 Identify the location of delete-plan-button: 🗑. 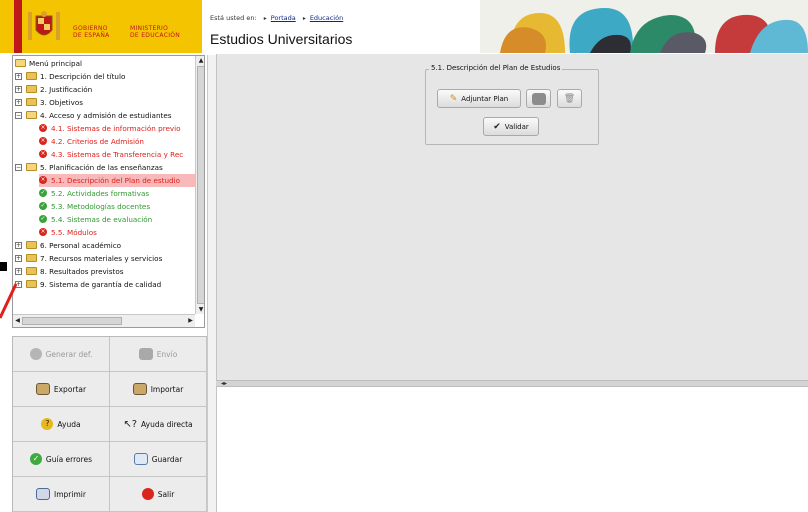
(569, 98).